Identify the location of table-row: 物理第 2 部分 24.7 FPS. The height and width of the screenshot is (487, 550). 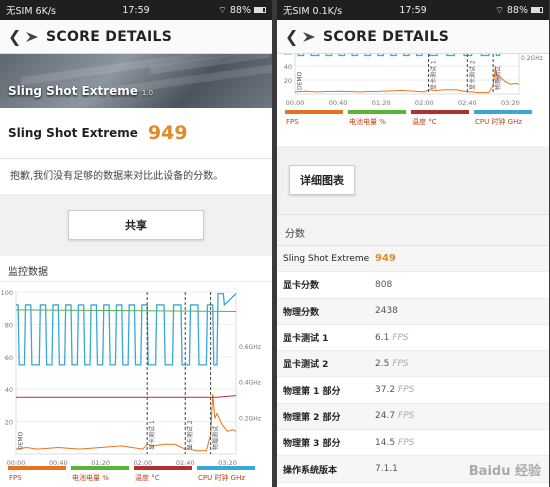
(413, 417).